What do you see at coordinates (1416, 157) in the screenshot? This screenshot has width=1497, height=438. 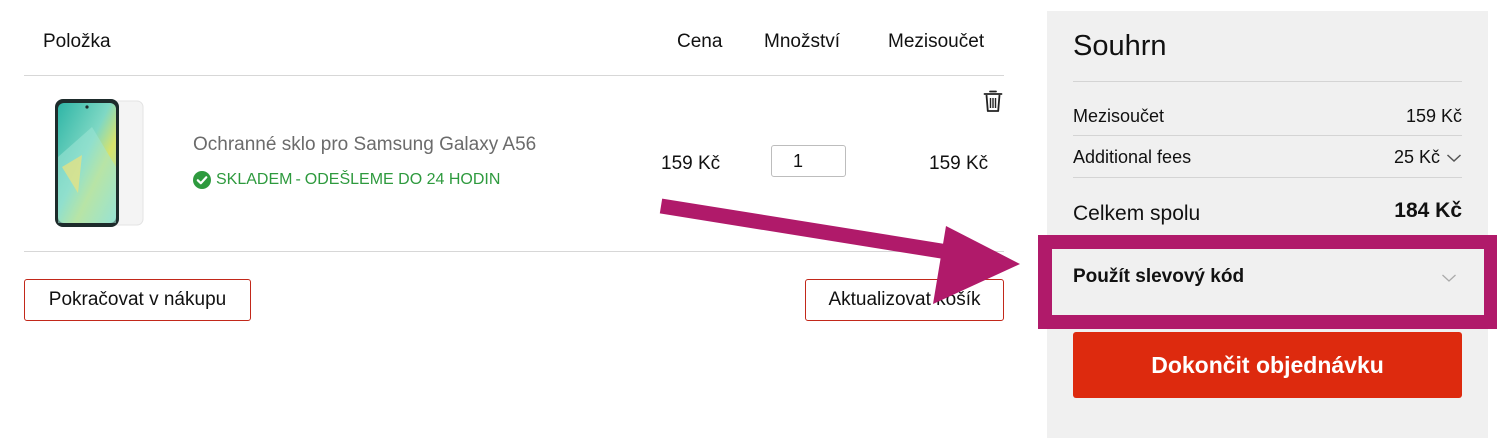 I see `additional-fees-value: 25 Kč` at bounding box center [1416, 157].